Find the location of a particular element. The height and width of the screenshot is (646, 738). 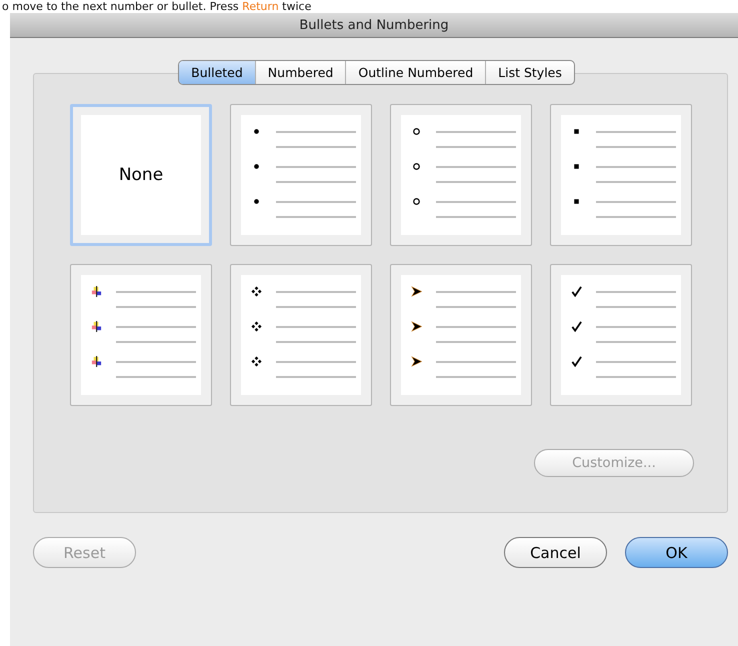

bullet-style-option: None is located at coordinates (141, 175).